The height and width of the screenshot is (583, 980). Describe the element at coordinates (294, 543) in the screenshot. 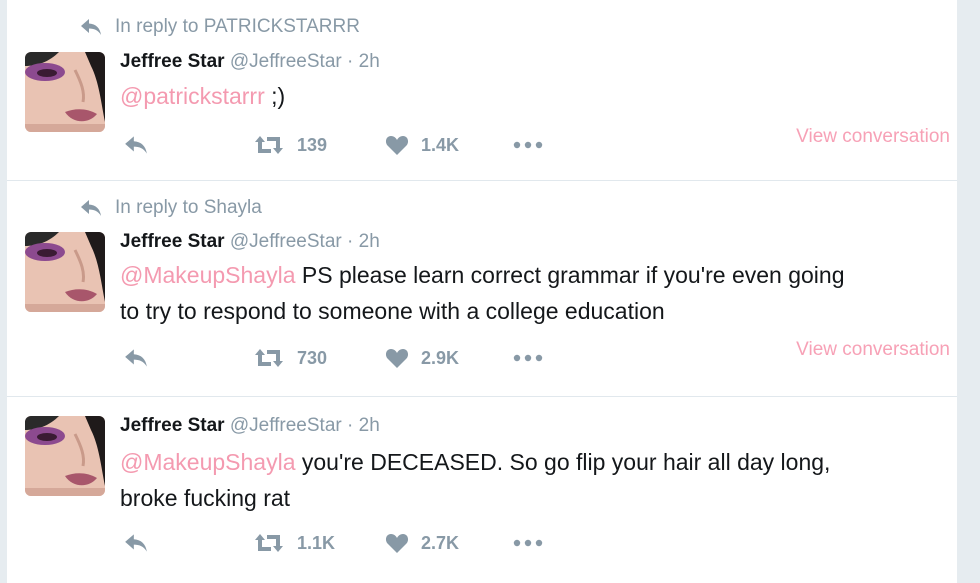

I see `retweet-button: 1.1K` at that location.